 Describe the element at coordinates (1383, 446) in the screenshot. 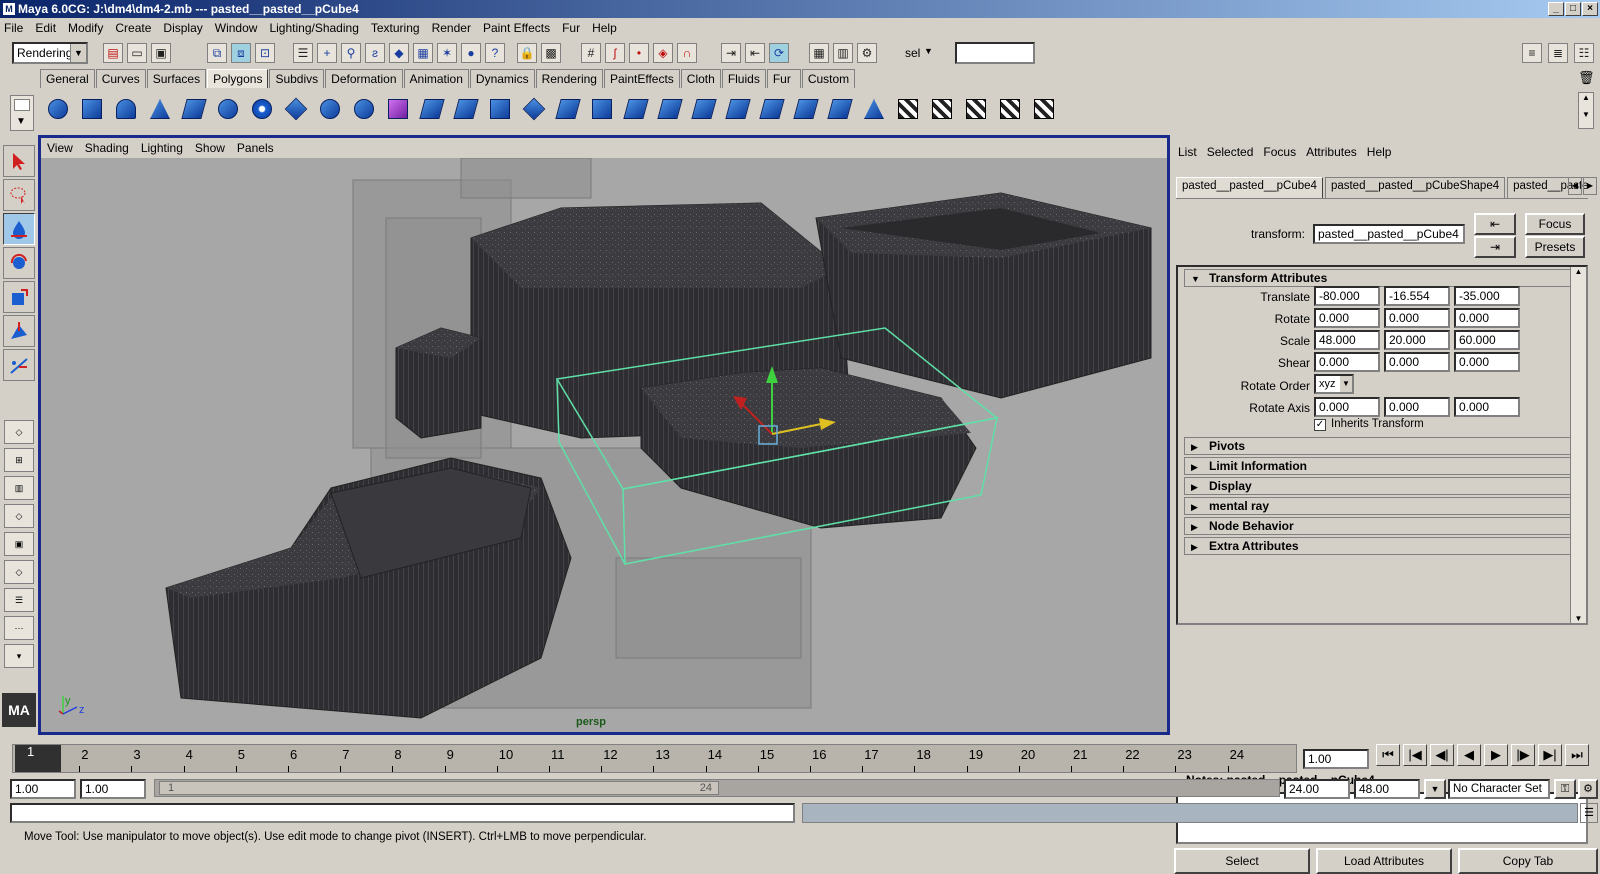

I see `section-pivots: ▶ Pivots` at that location.